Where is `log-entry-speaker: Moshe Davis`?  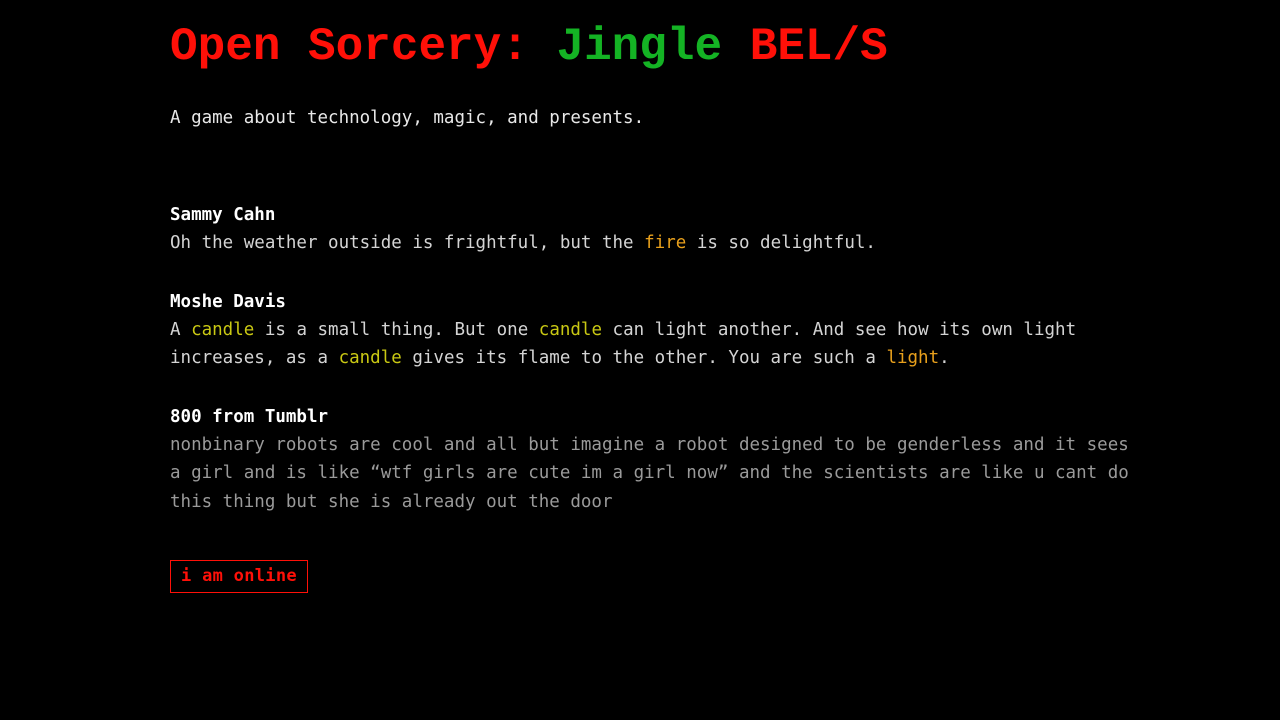
log-entry-speaker: Moshe Davis is located at coordinates (228, 301).